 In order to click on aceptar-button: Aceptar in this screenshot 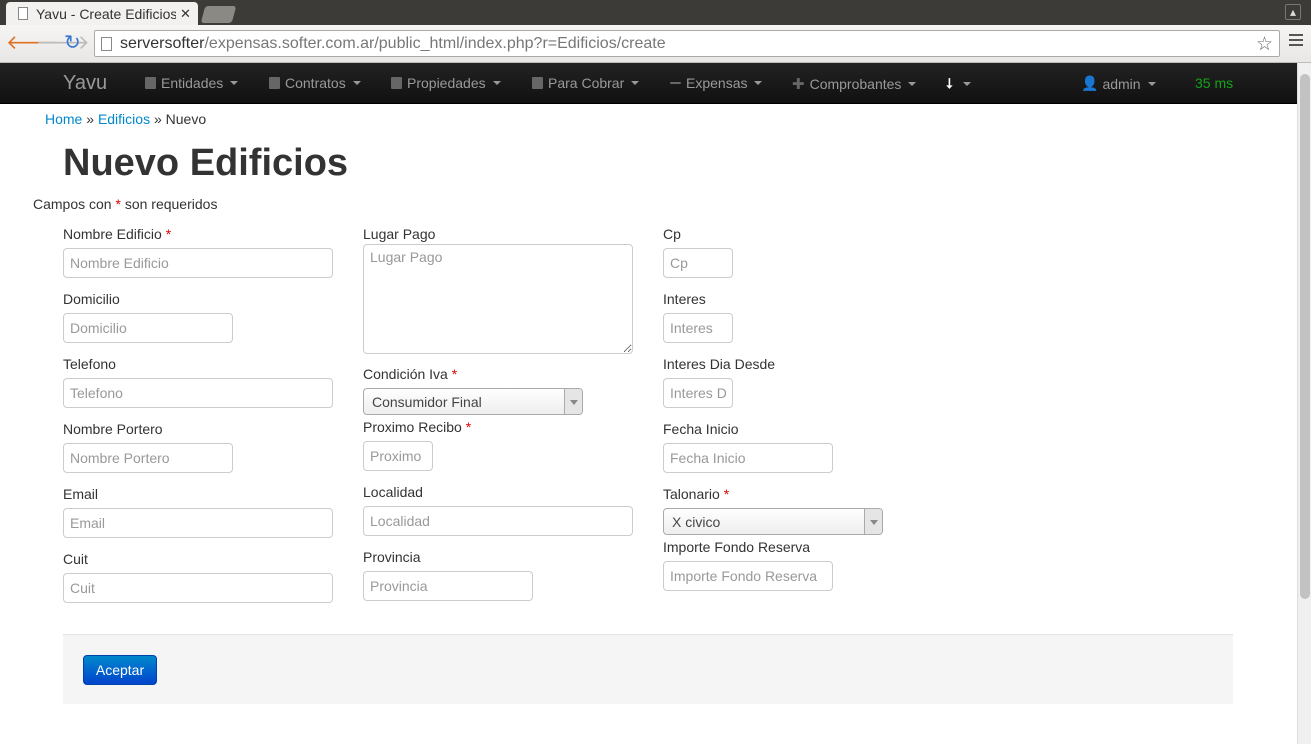, I will do `click(120, 670)`.